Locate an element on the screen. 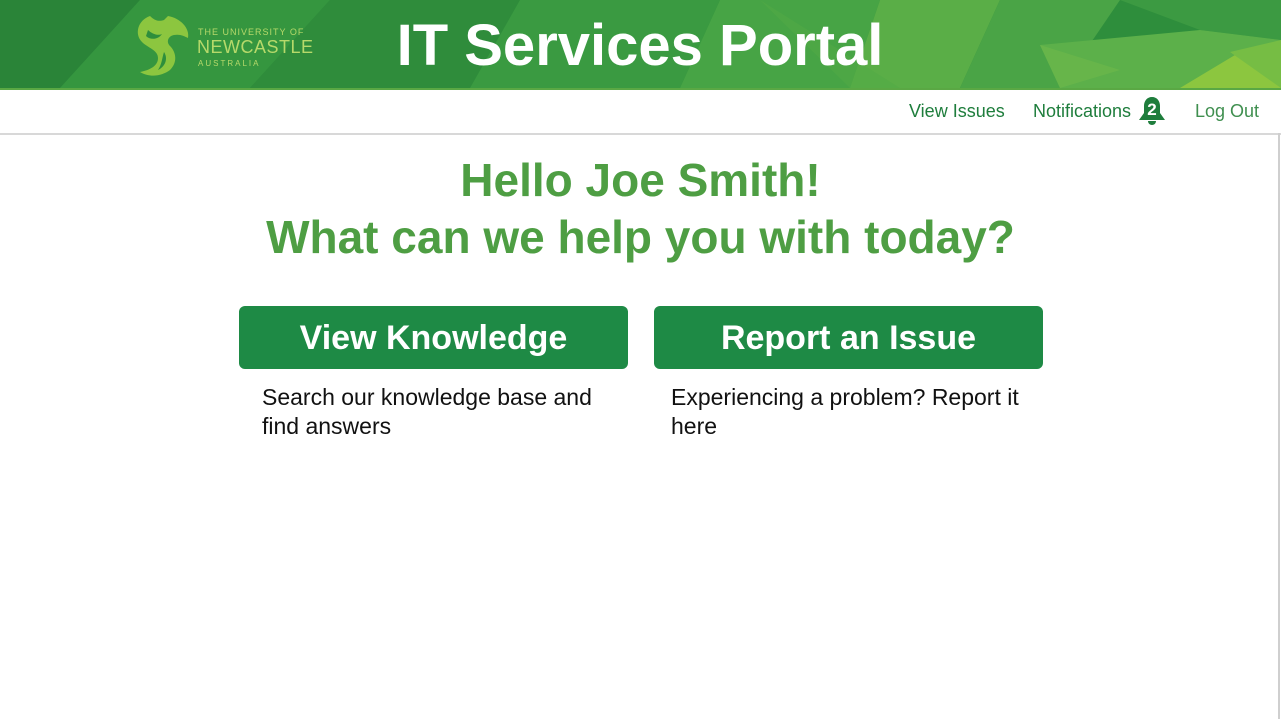 The width and height of the screenshot is (1281, 719). top-nav: View Issues Notifications Log Out is located at coordinates (640, 112).